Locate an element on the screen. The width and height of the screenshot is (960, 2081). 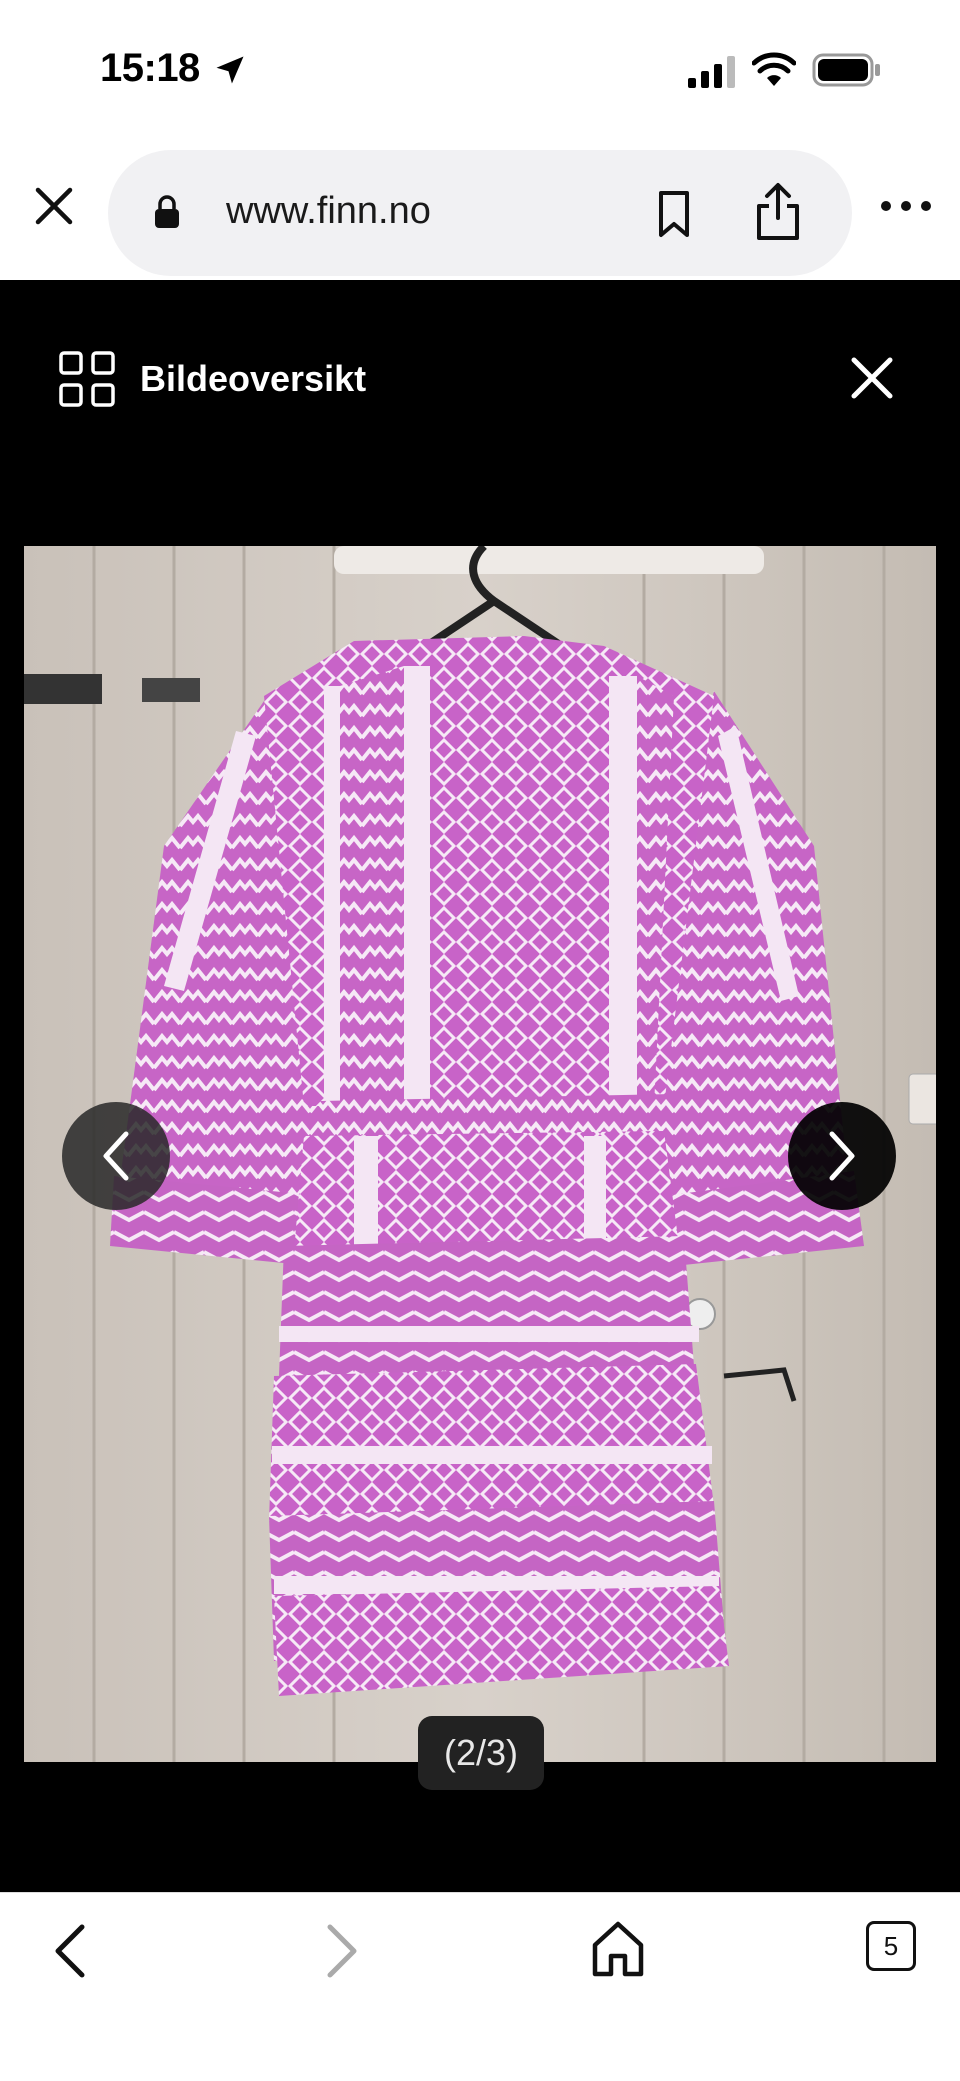
forward-icon is located at coordinates (342, 1951).